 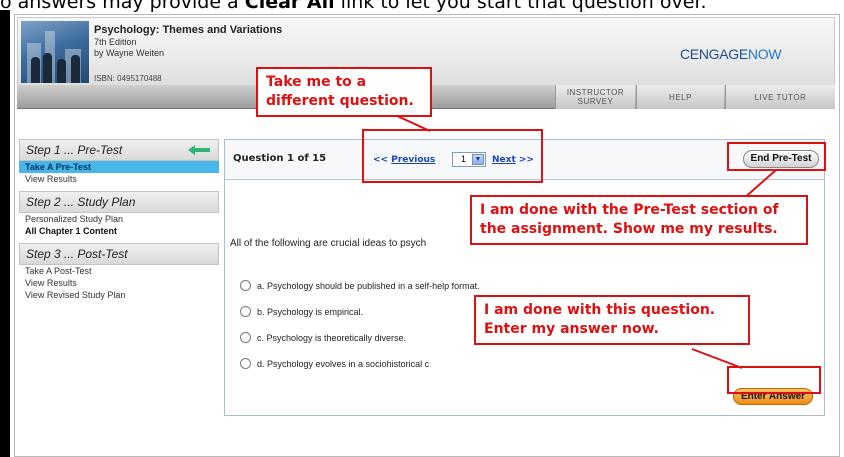 What do you see at coordinates (289, 6) in the screenshot?
I see `instruction-text-bold: Clear All` at bounding box center [289, 6].